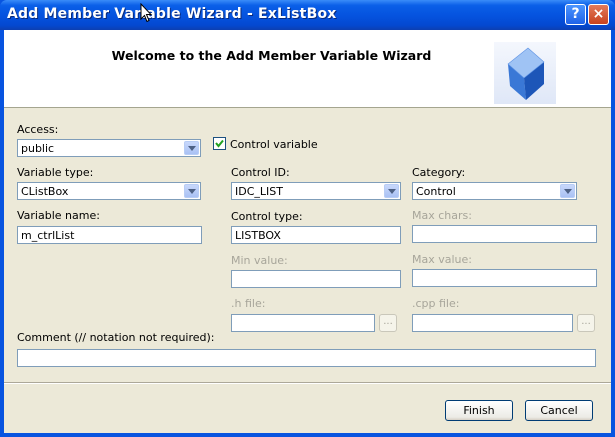 The height and width of the screenshot is (437, 615). What do you see at coordinates (479, 410) in the screenshot?
I see `finish-button: Finish` at bounding box center [479, 410].